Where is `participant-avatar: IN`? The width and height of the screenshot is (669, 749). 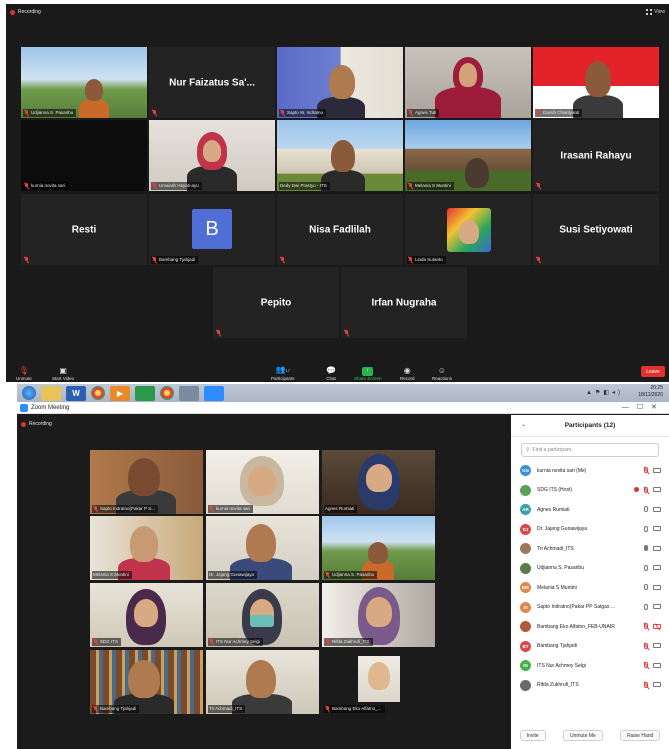 participant-avatar: IN is located at coordinates (525, 666).